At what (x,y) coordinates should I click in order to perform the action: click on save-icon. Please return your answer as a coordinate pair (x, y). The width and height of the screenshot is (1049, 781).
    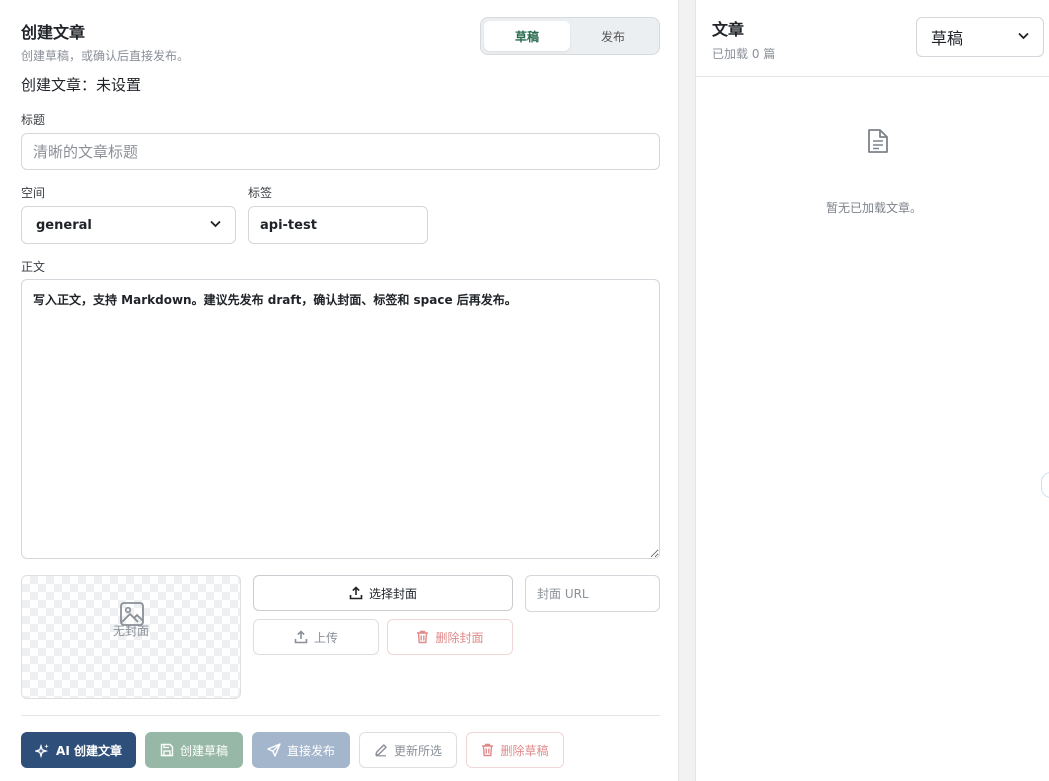
    Looking at the image, I should click on (167, 750).